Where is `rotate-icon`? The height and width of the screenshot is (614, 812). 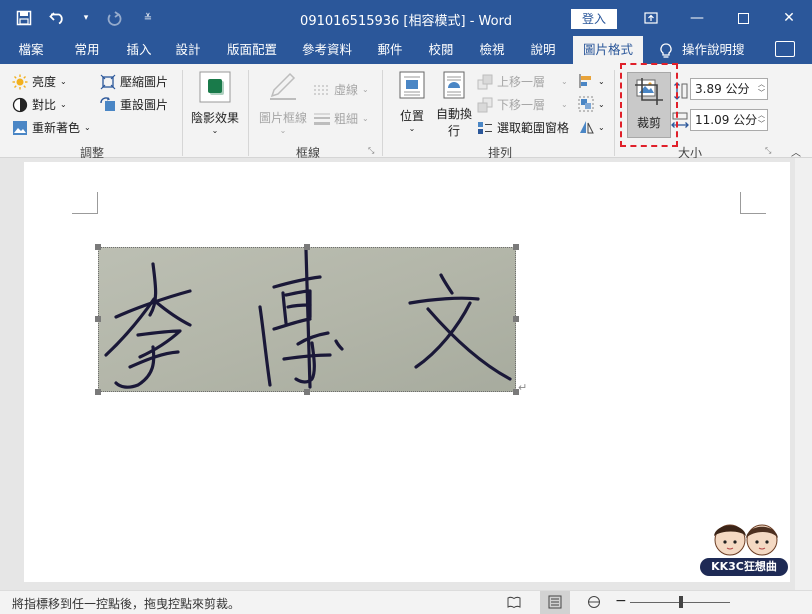 rotate-icon is located at coordinates (586, 127).